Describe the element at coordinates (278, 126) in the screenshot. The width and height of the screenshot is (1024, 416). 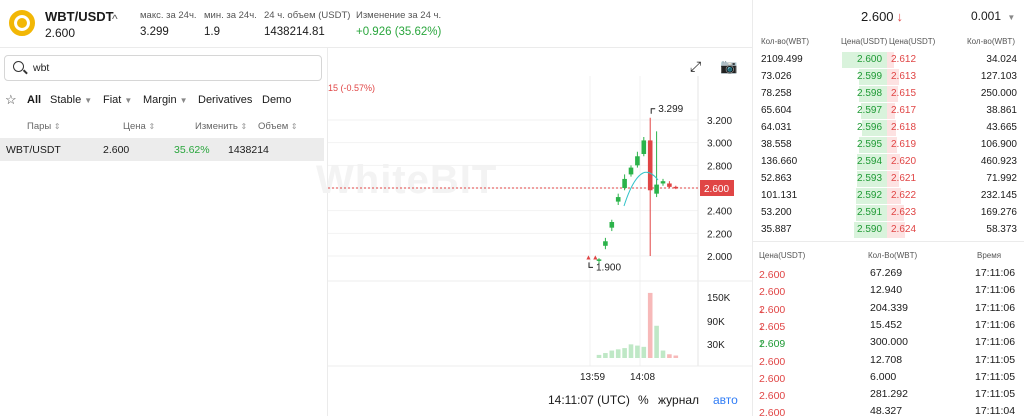
I see `col-volume: Объем ⇕` at that location.